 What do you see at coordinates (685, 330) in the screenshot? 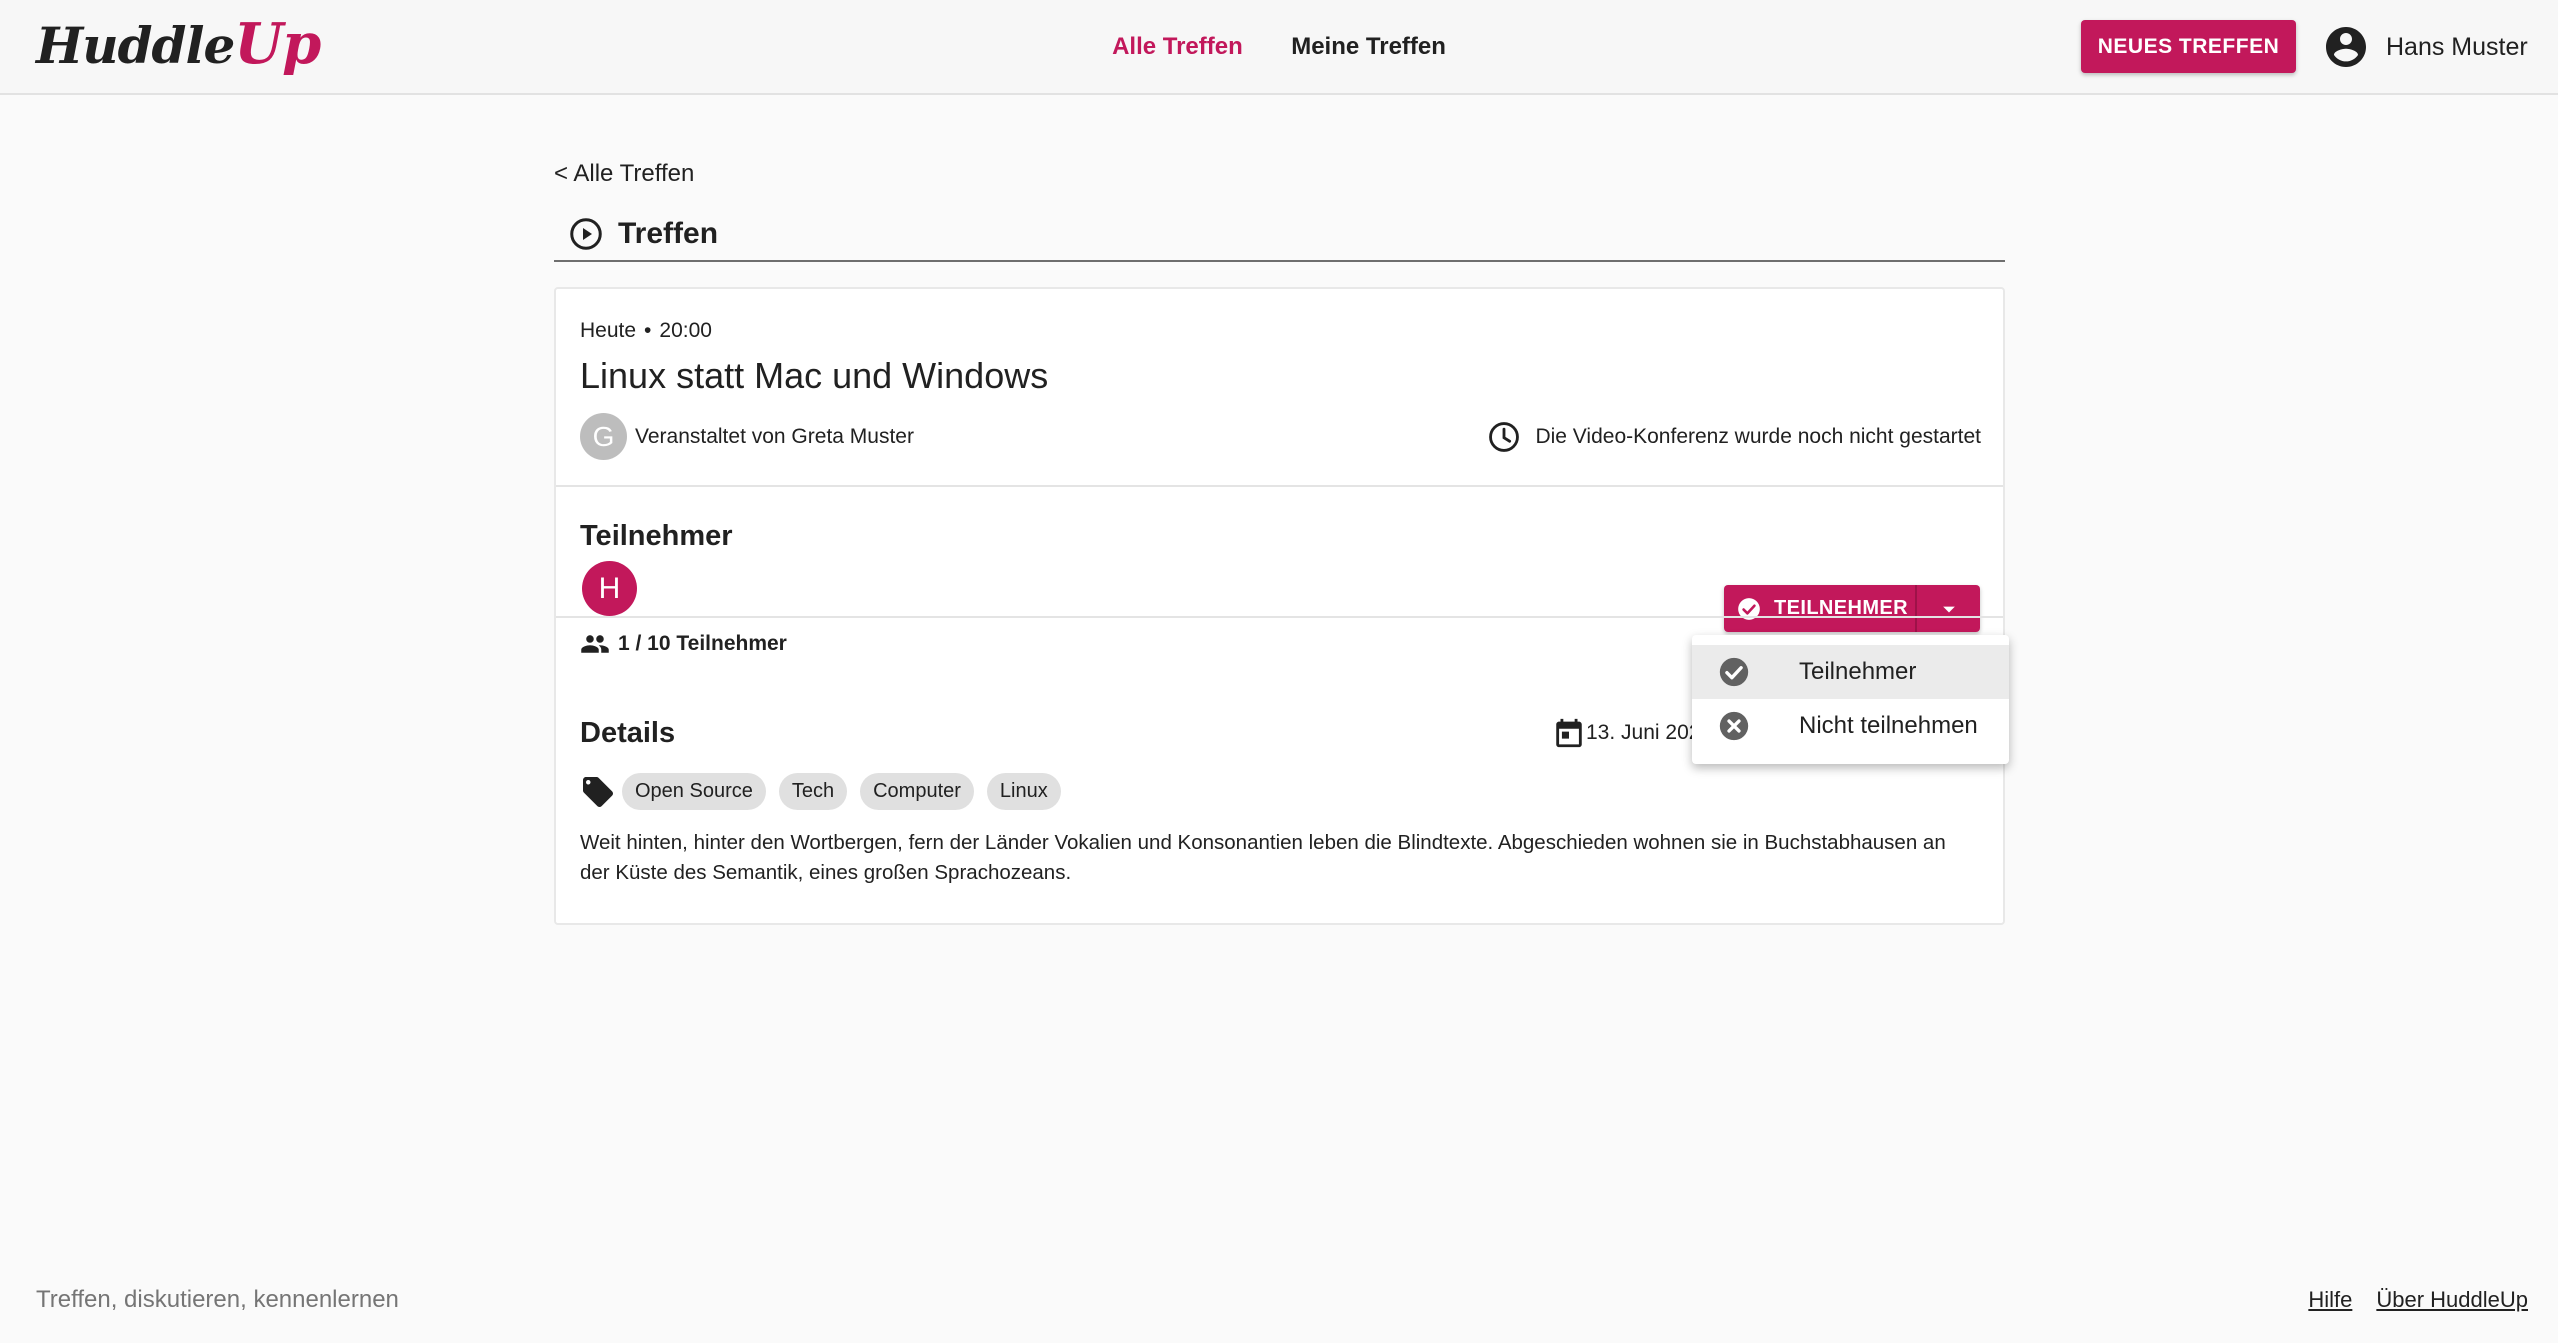
I see `meeting-time: 20:00` at bounding box center [685, 330].